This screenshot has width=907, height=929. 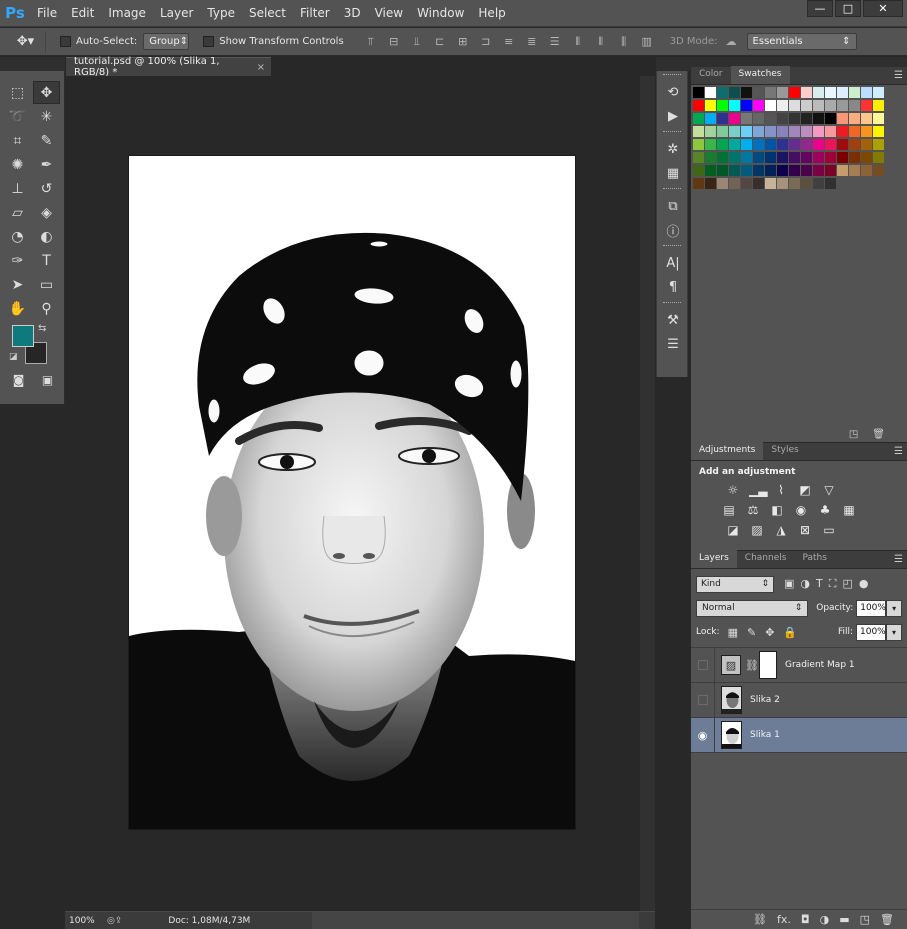 I want to click on layer-name: Slika 1, so click(x=765, y=735).